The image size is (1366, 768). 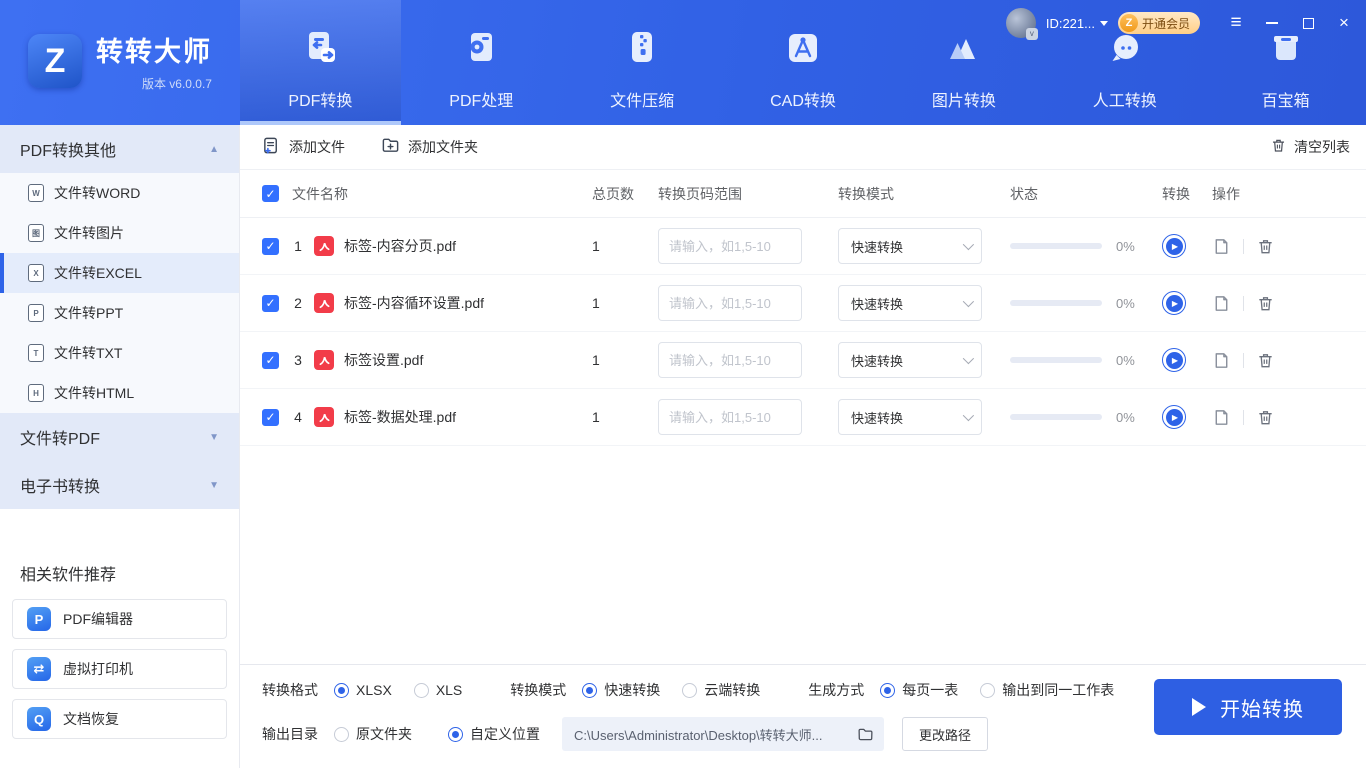 What do you see at coordinates (721, 690) in the screenshot?
I see `radio-cloud-convert: 云端转换` at bounding box center [721, 690].